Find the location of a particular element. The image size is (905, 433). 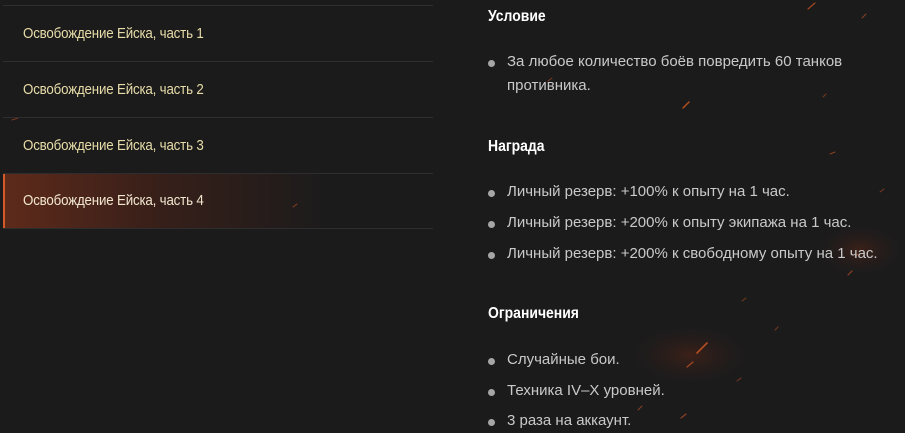

mission-item-part-2: Освобождение Ейска, часть 2 is located at coordinates (218, 89).